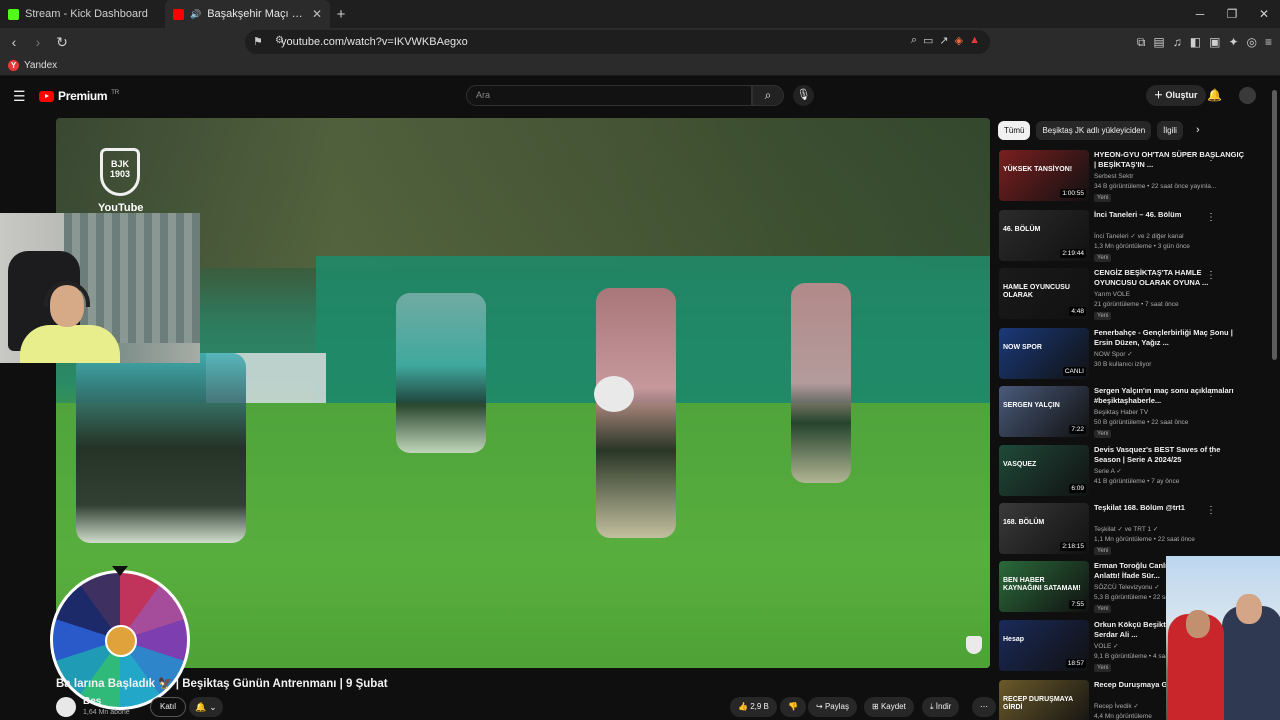  I want to click on browser-menu-icon: ≡, so click(1268, 42).